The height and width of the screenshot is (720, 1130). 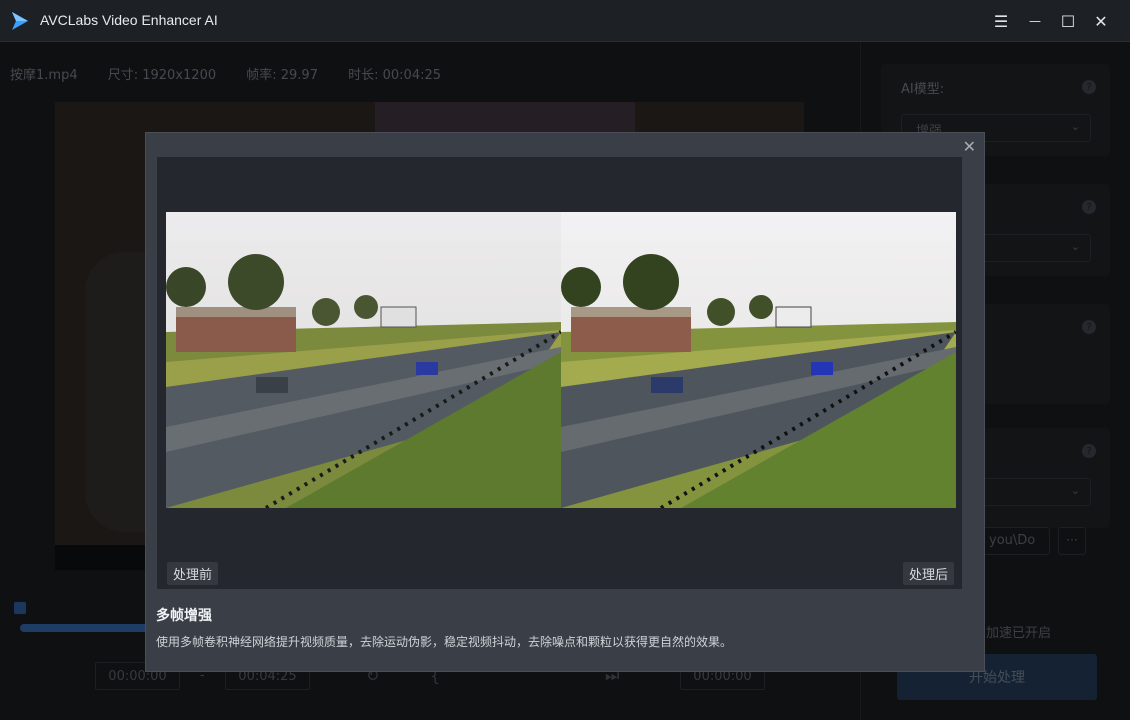 I want to click on after-label: 处理后, so click(x=928, y=573).